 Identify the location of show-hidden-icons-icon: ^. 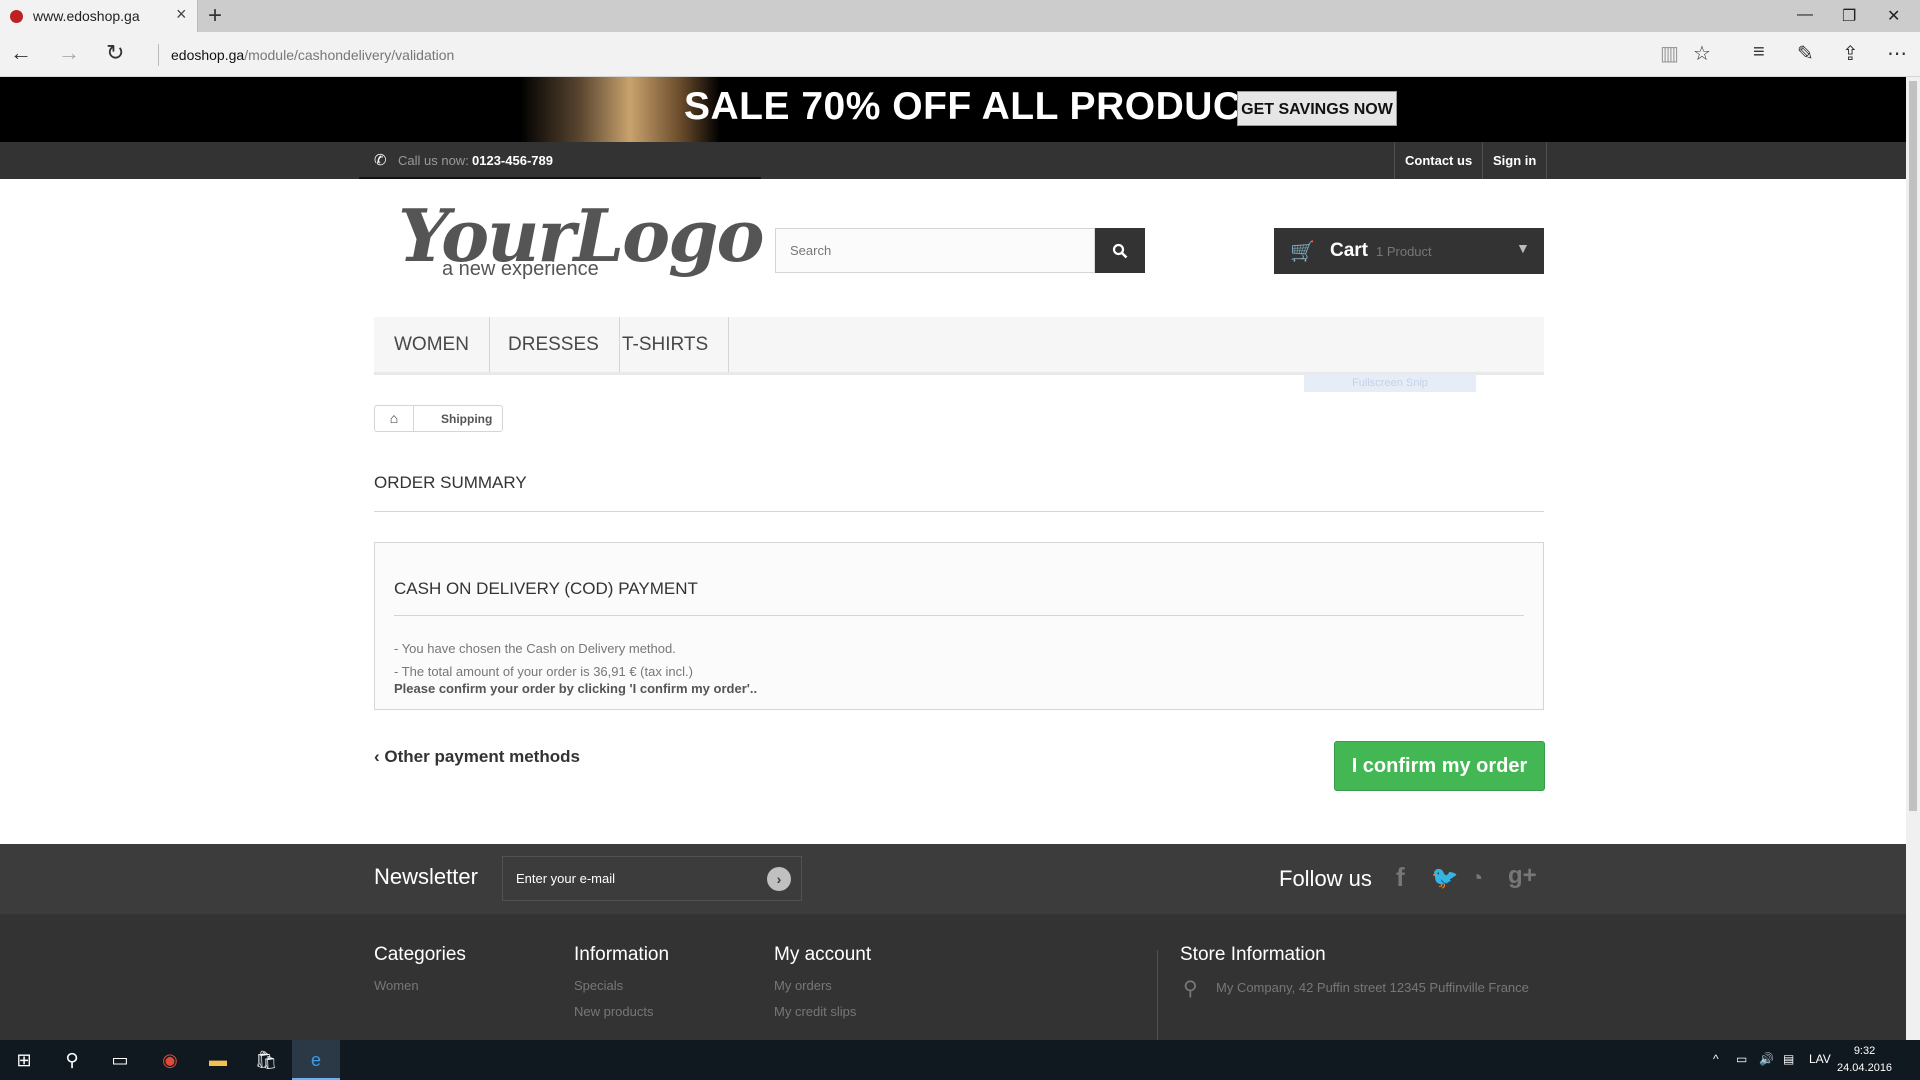
(1716, 1059).